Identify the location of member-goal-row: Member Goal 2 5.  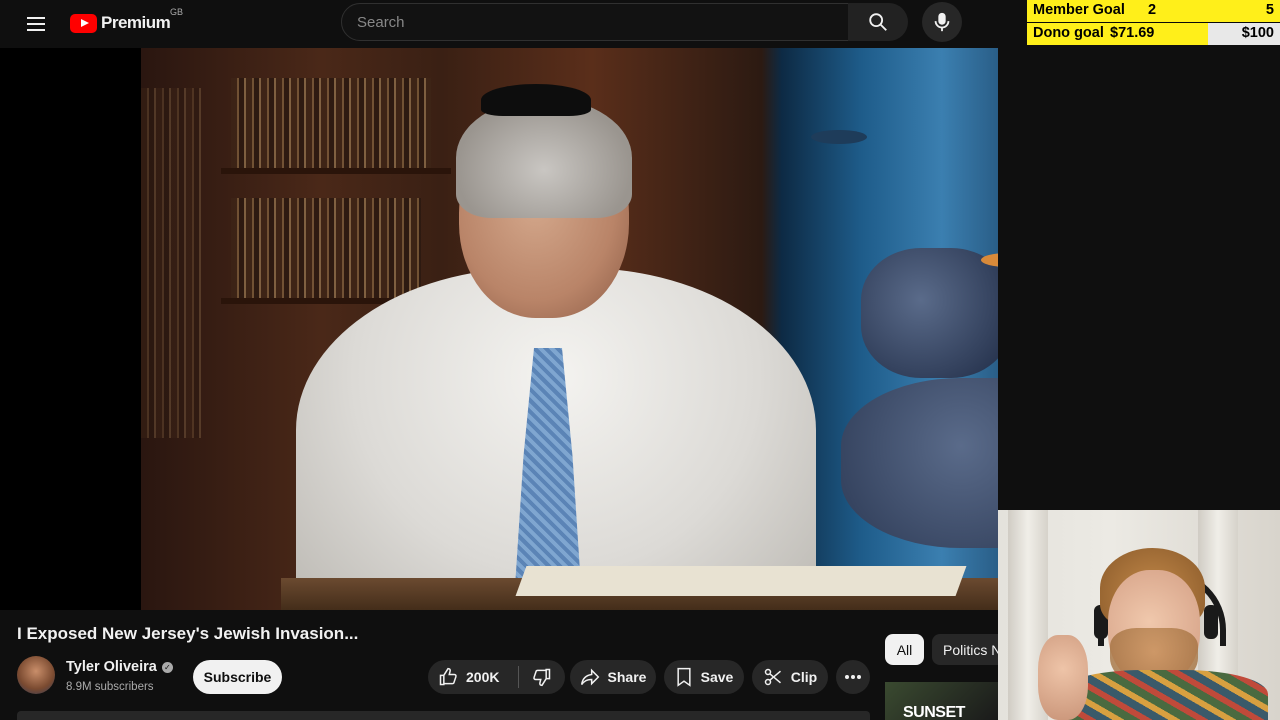
(1153, 11).